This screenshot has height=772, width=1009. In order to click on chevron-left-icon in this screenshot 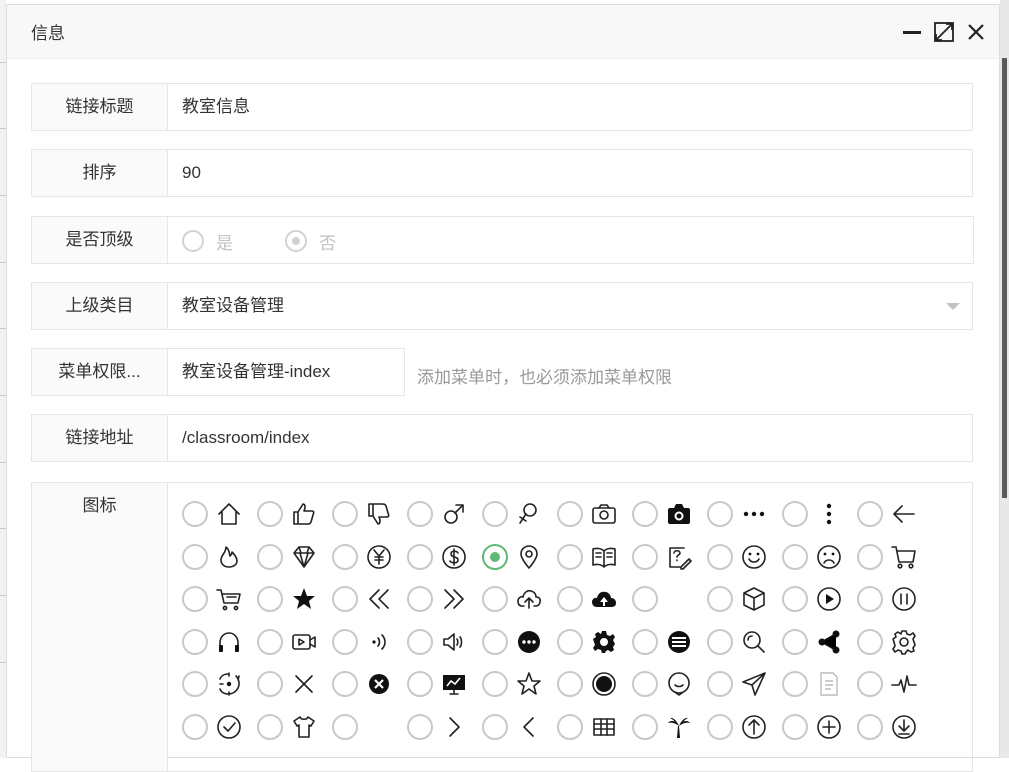, I will do `click(529, 727)`.